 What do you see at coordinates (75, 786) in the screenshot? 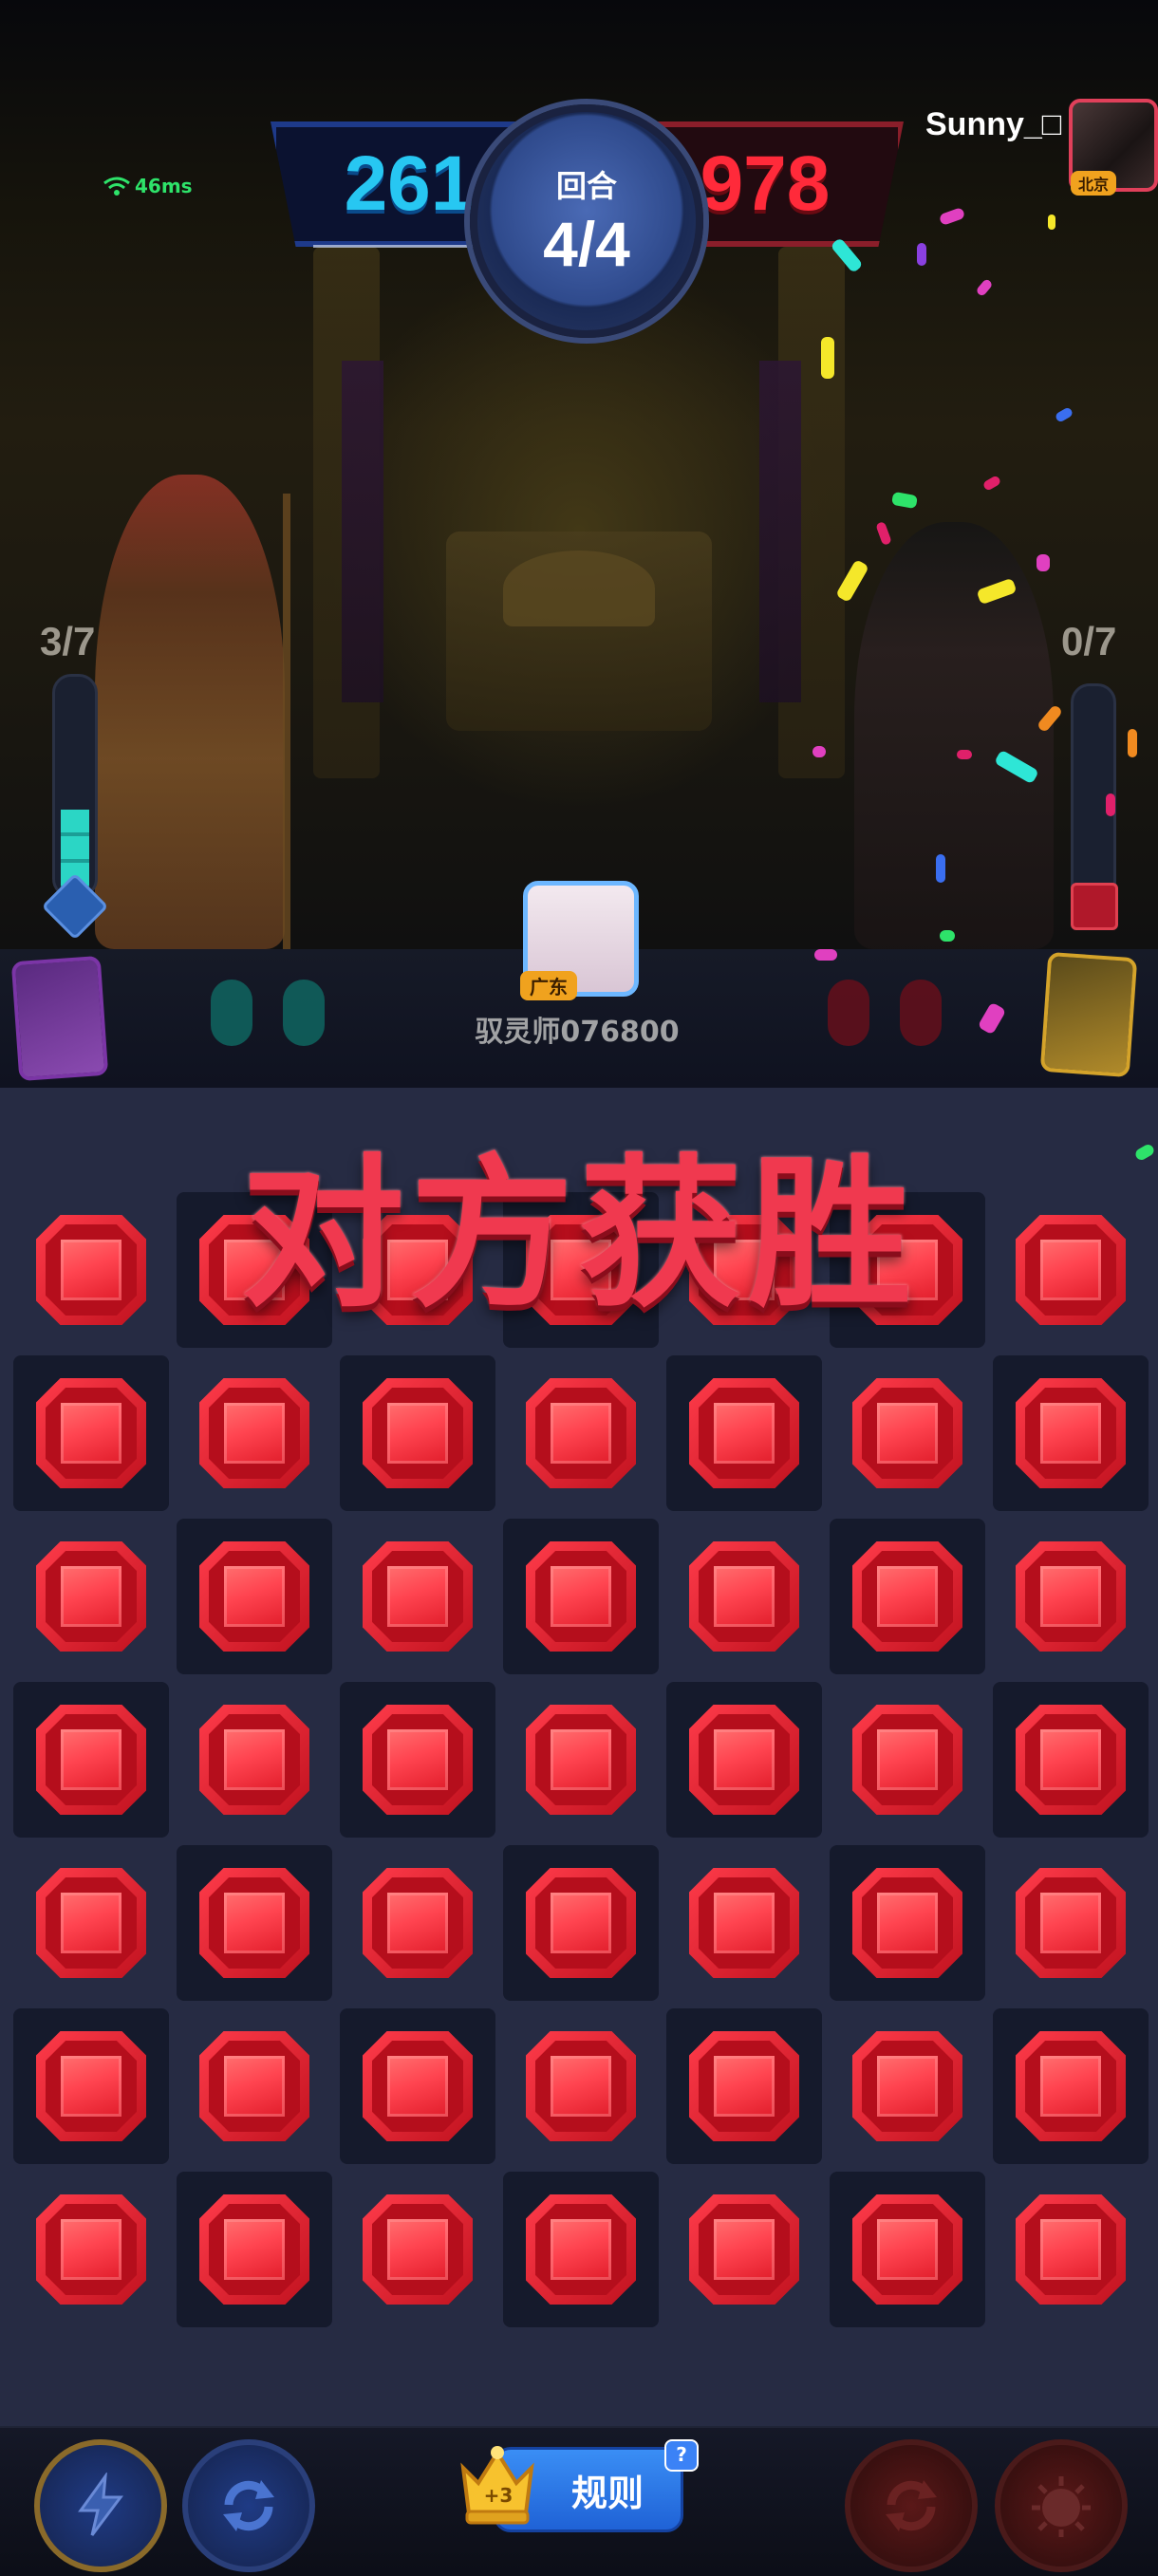
I see `player-energy-meter` at bounding box center [75, 786].